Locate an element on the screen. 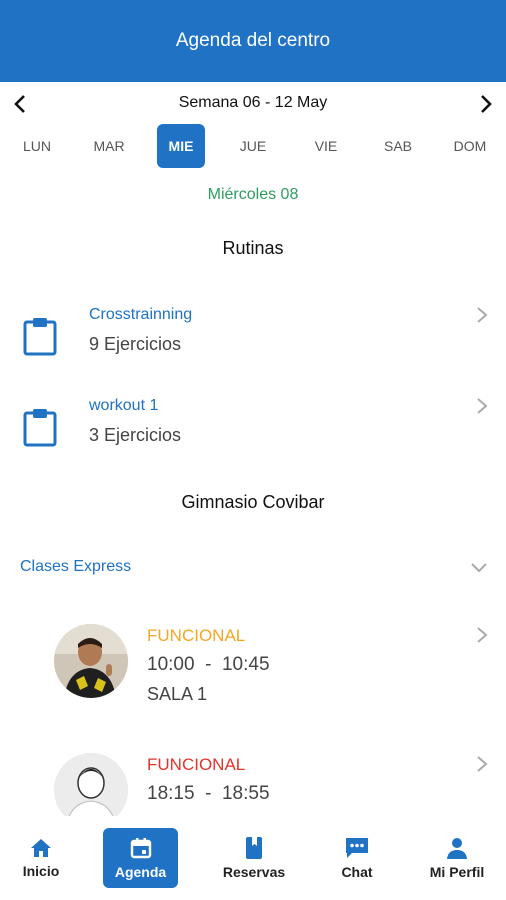 This screenshot has width=506, height=900. bottom-navigation: Inicio Agenda Reservas Chat Mi Perfil is located at coordinates (253, 860).